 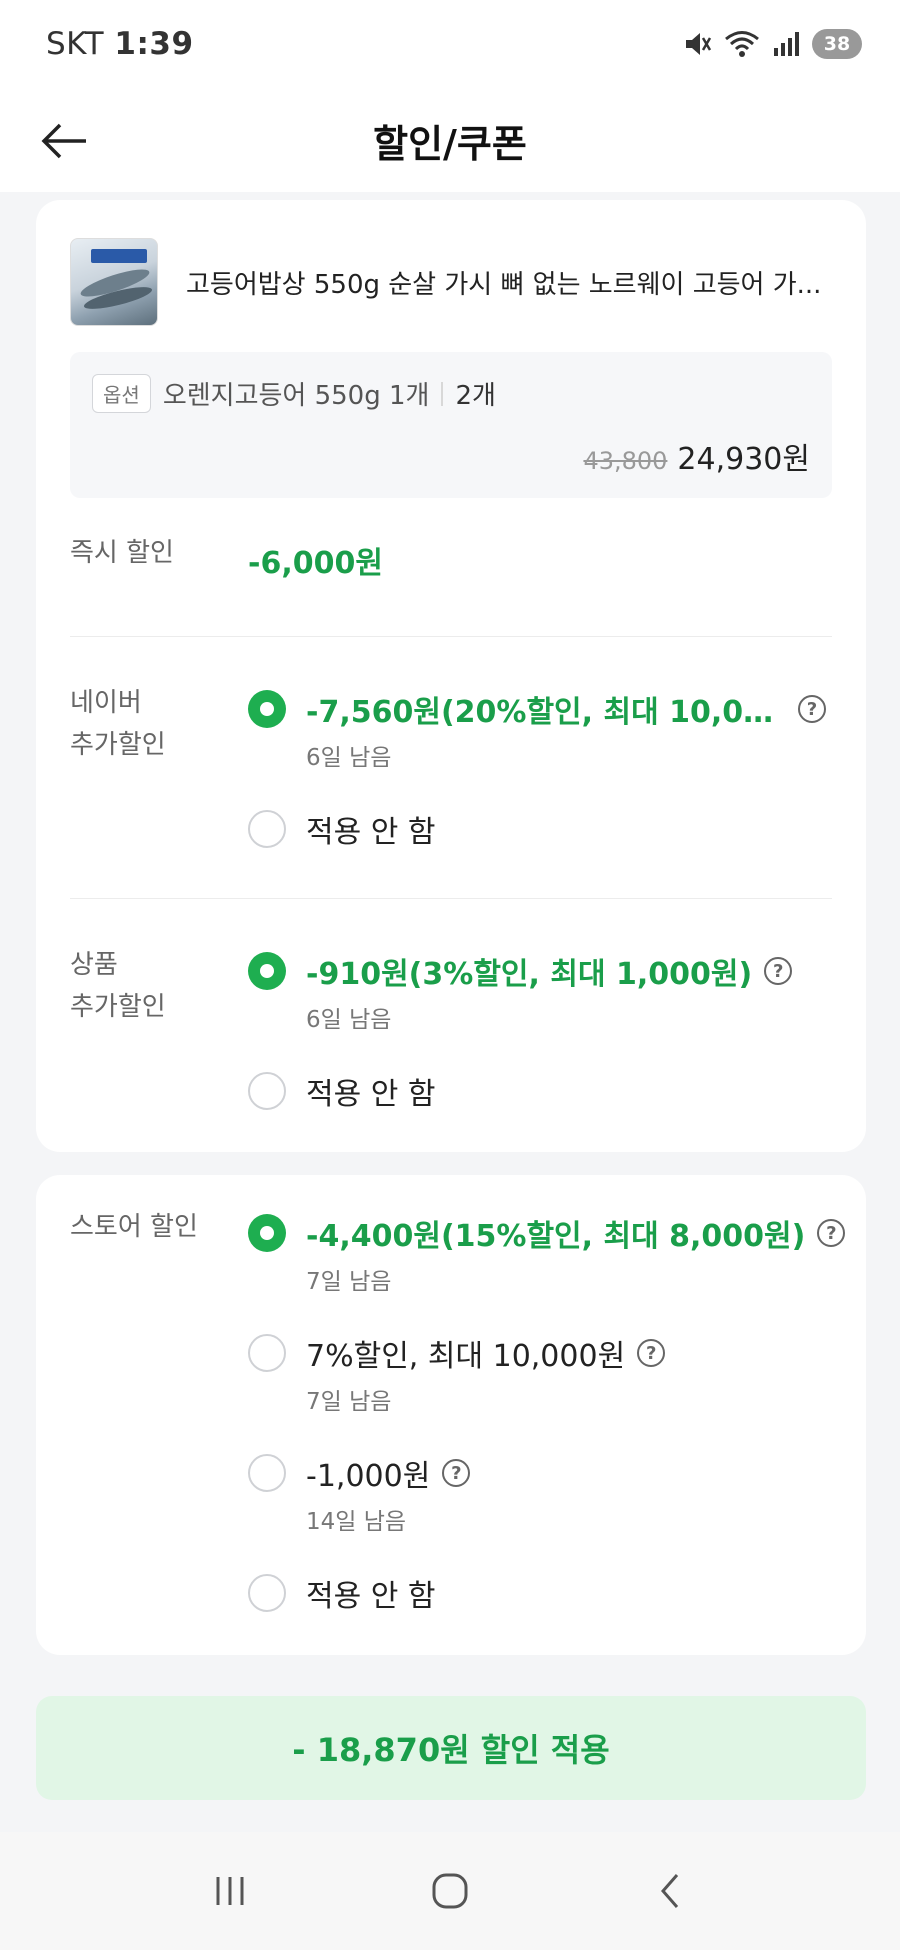 I want to click on store-option-1-label: -4,400원(15%할인, 최대 8,000원), so click(x=556, y=1236).